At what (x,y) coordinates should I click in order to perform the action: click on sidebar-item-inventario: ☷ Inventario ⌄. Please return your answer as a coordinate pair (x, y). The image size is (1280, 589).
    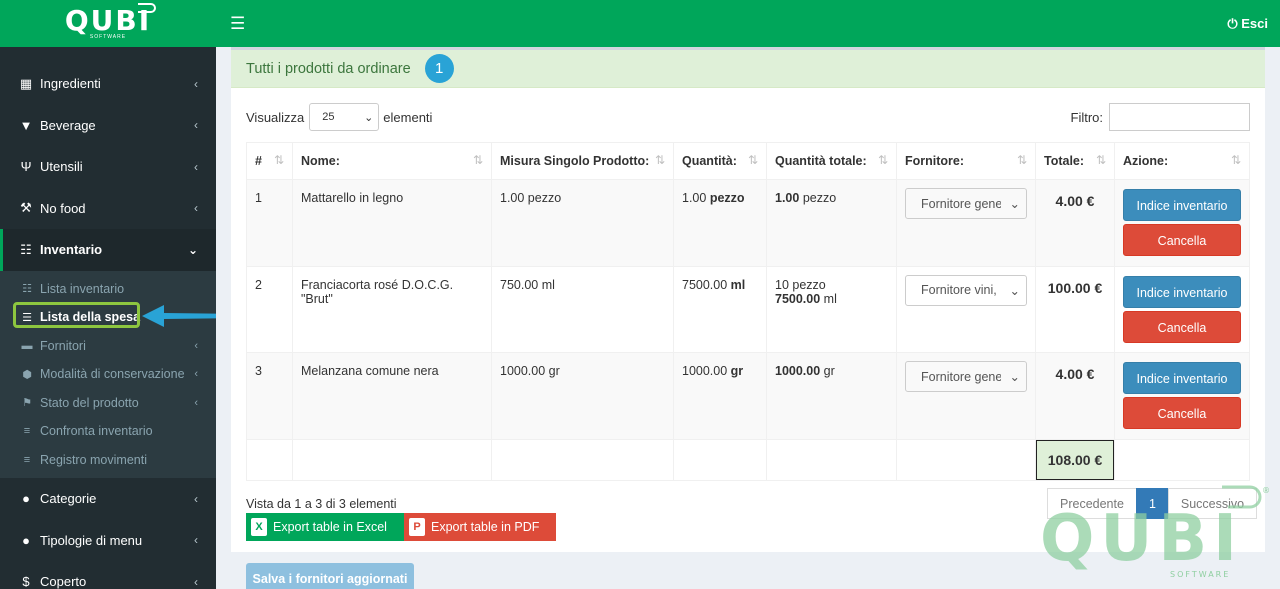
    Looking at the image, I should click on (108, 250).